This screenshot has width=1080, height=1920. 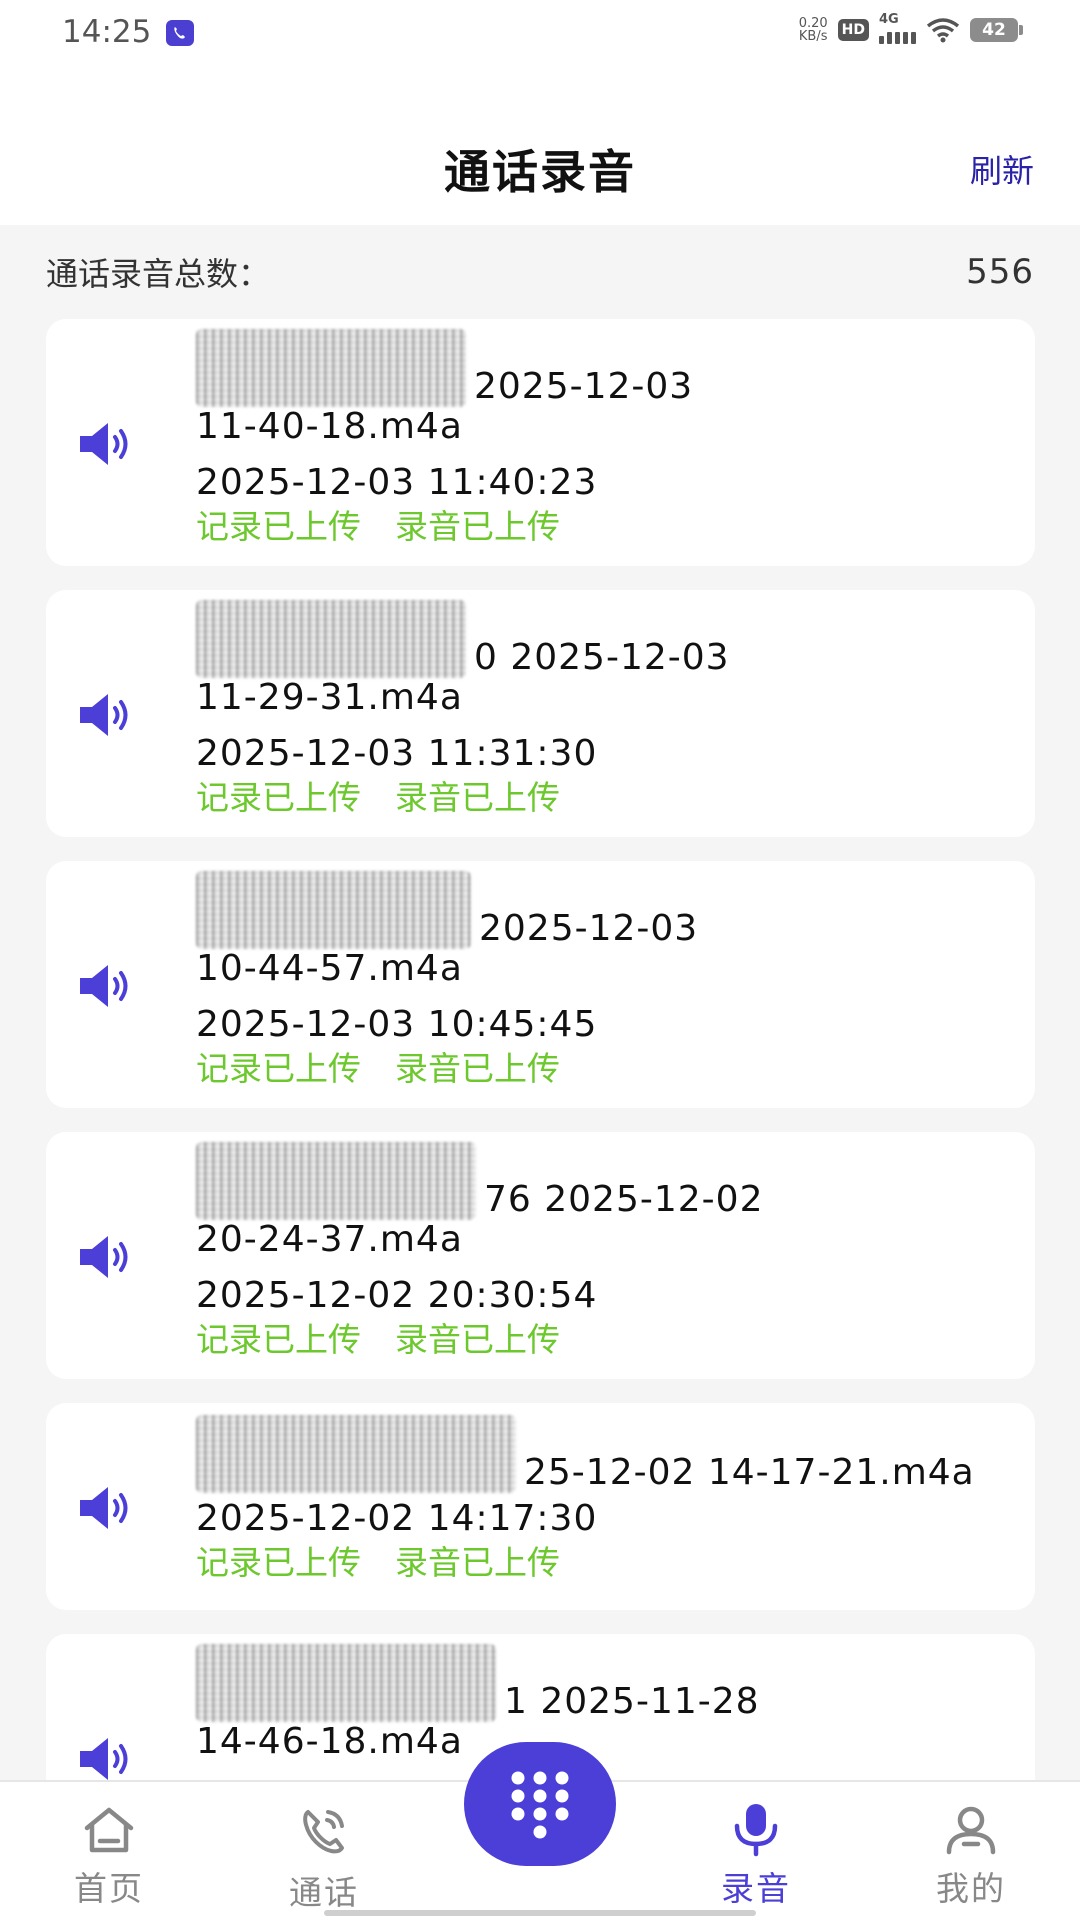 I want to click on home-indicator, so click(x=540, y=1913).